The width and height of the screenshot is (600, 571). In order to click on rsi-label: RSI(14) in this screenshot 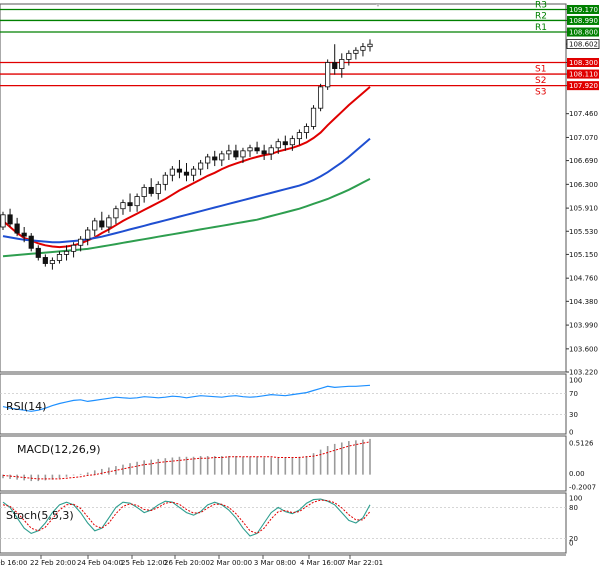, I will do `click(26, 406)`.